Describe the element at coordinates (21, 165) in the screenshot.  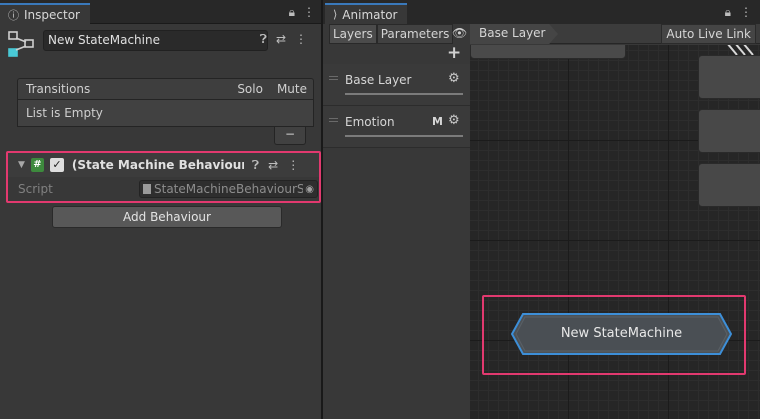
I see `foldout-arrow-icon: ▼` at that location.